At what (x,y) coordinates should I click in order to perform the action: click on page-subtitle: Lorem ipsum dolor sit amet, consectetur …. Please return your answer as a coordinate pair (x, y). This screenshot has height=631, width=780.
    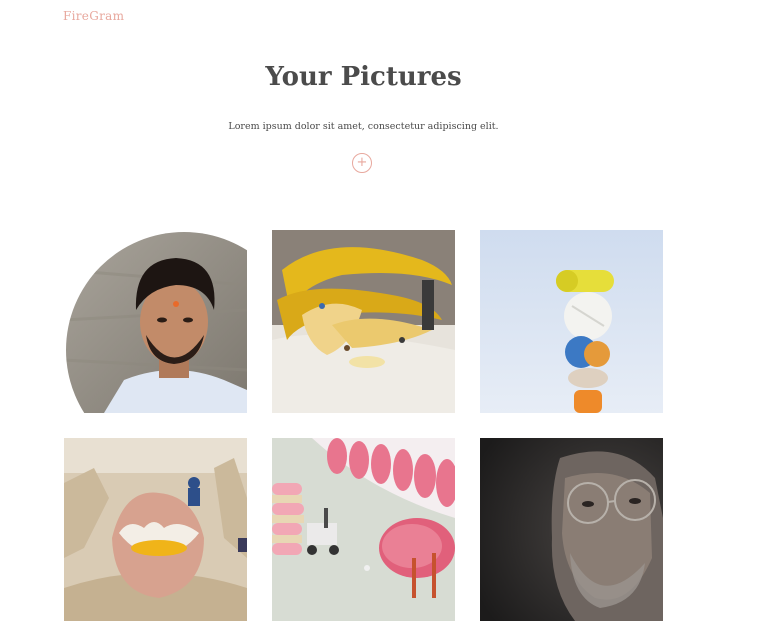
    Looking at the image, I should click on (363, 126).